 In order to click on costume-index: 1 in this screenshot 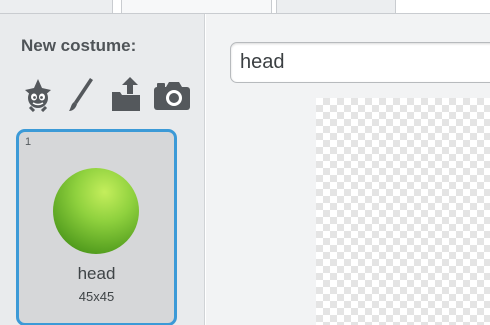, I will do `click(28, 142)`.